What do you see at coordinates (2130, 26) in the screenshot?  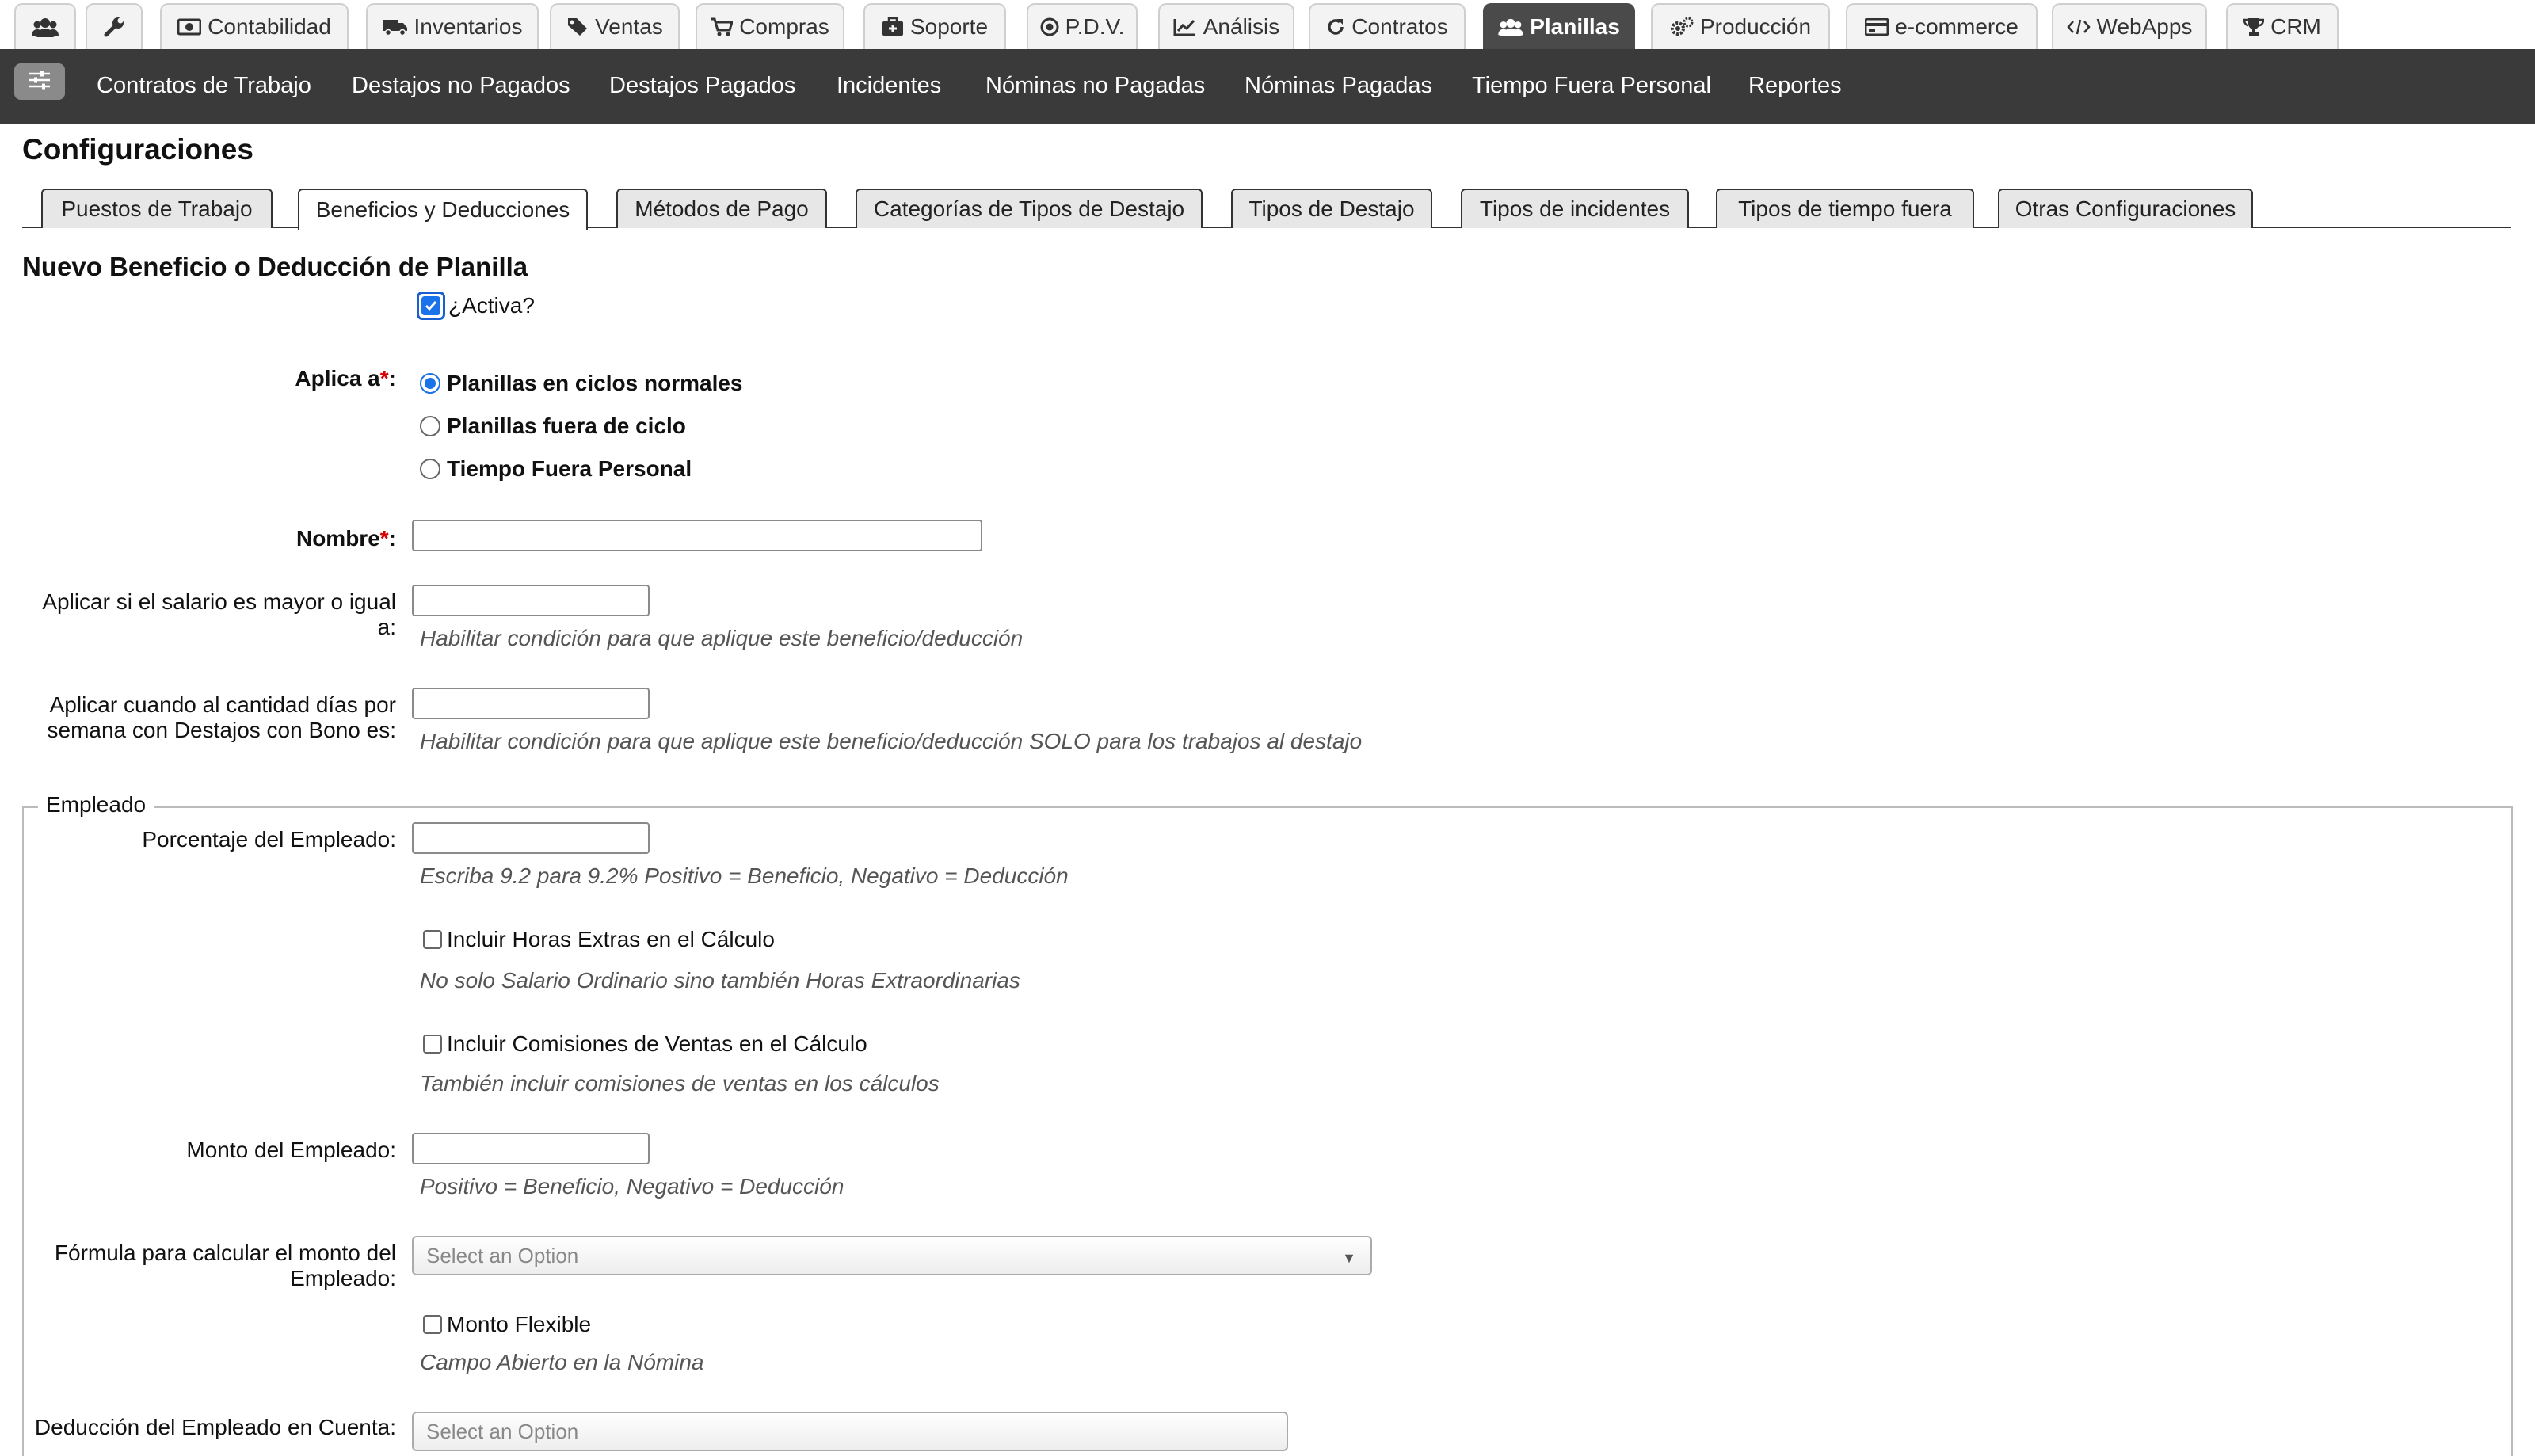 I see `tab-webapps: WebApps` at bounding box center [2130, 26].